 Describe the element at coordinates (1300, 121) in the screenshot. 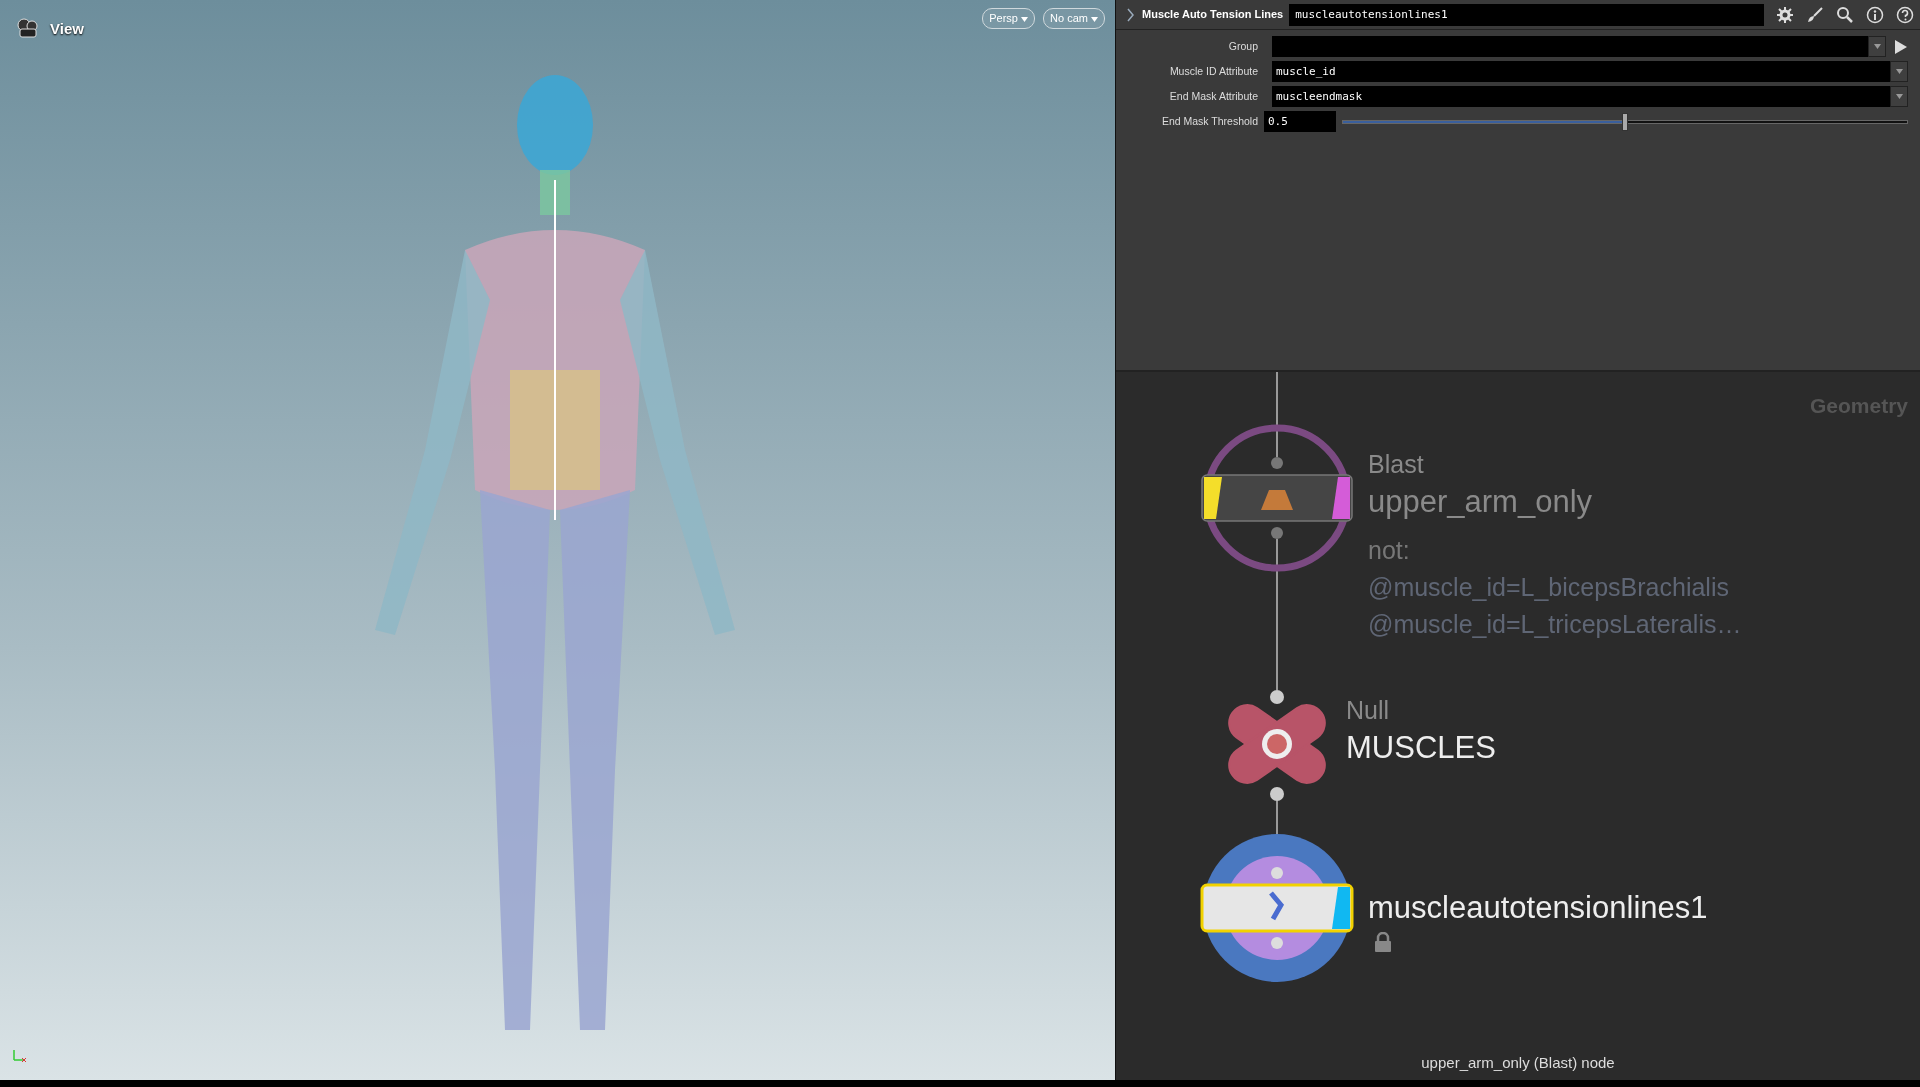

I see `number-field: 0.5` at that location.